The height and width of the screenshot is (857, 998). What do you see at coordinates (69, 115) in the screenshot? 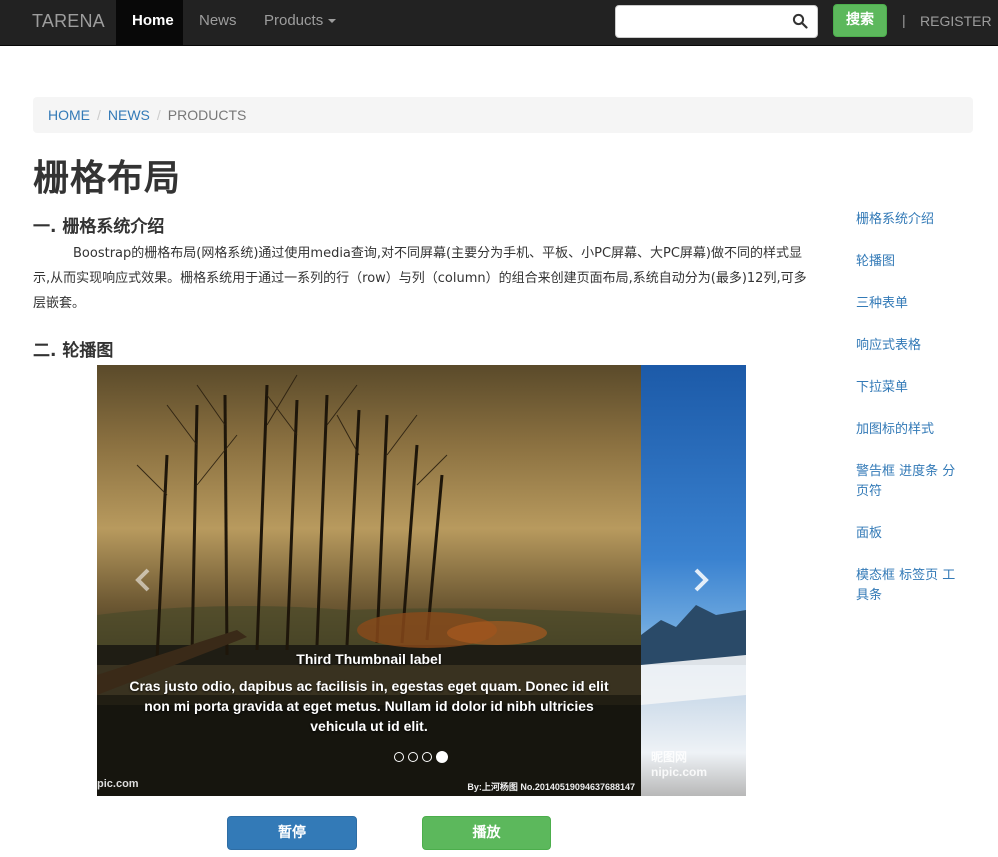
I see `breadcrumb-home: HOME` at bounding box center [69, 115].